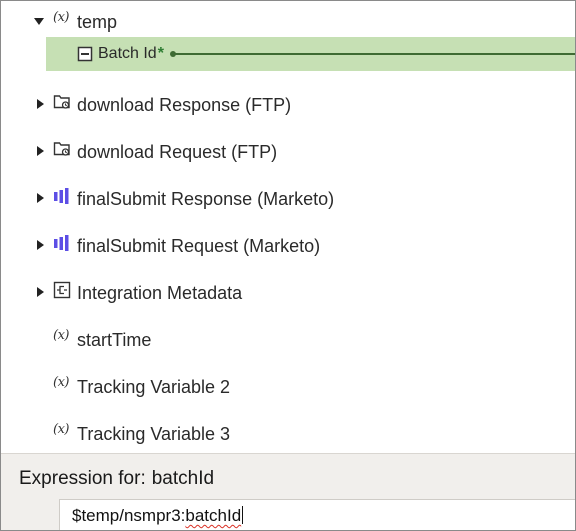 This screenshot has height=531, width=576. What do you see at coordinates (288, 386) in the screenshot?
I see `tree-item-tracking-variable-2: (x) Tracking Variable 2` at bounding box center [288, 386].